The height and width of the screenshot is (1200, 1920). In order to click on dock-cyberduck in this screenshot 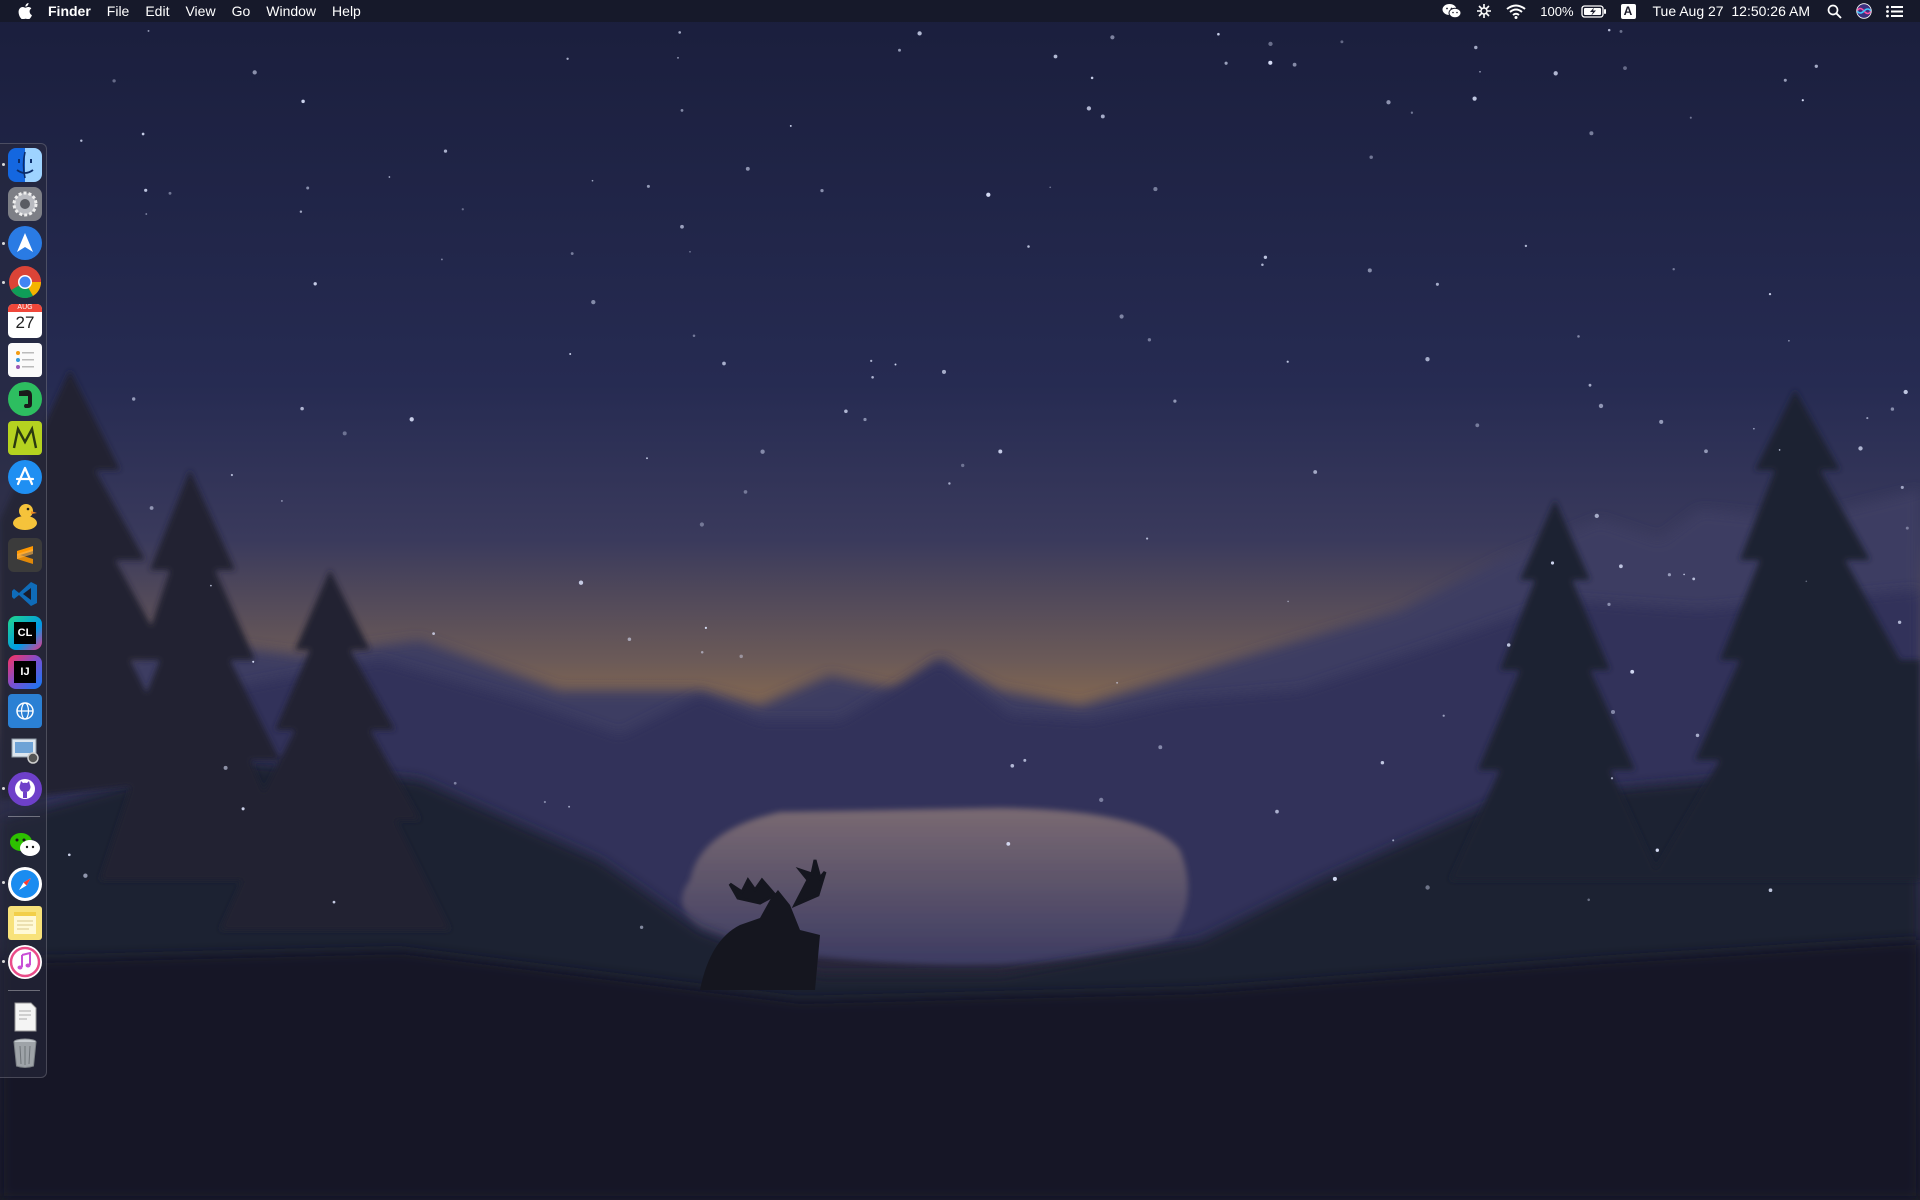, I will do `click(25, 516)`.